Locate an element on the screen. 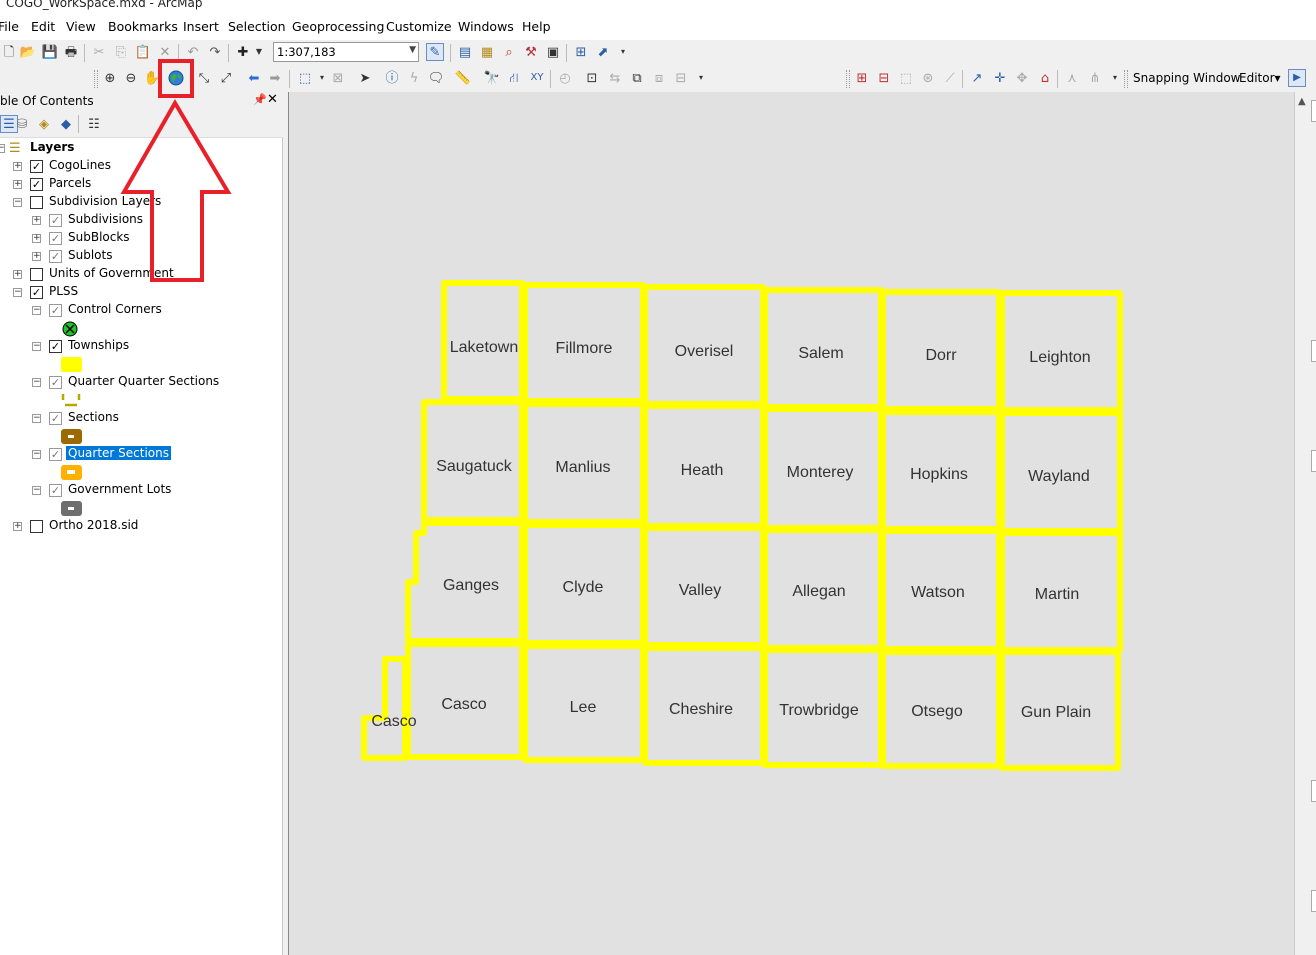  editor-toolbar-icon: ✎ is located at coordinates (435, 52).